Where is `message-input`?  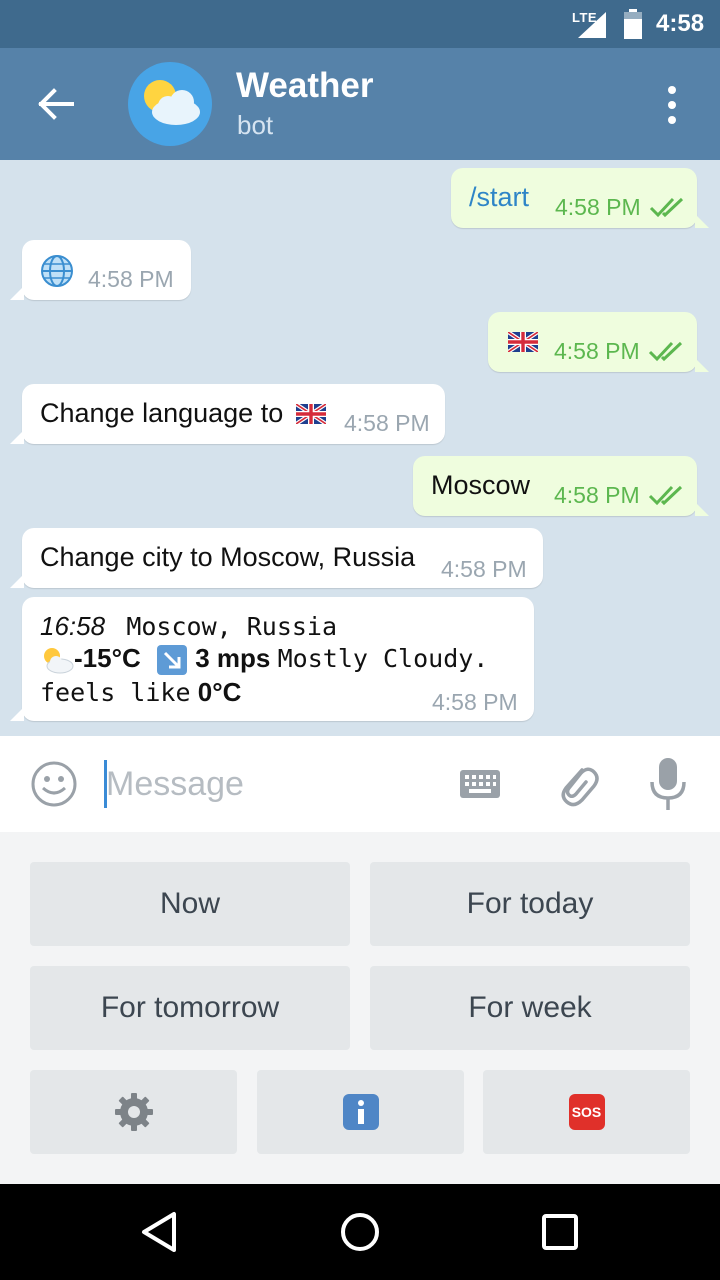 message-input is located at coordinates (271, 784).